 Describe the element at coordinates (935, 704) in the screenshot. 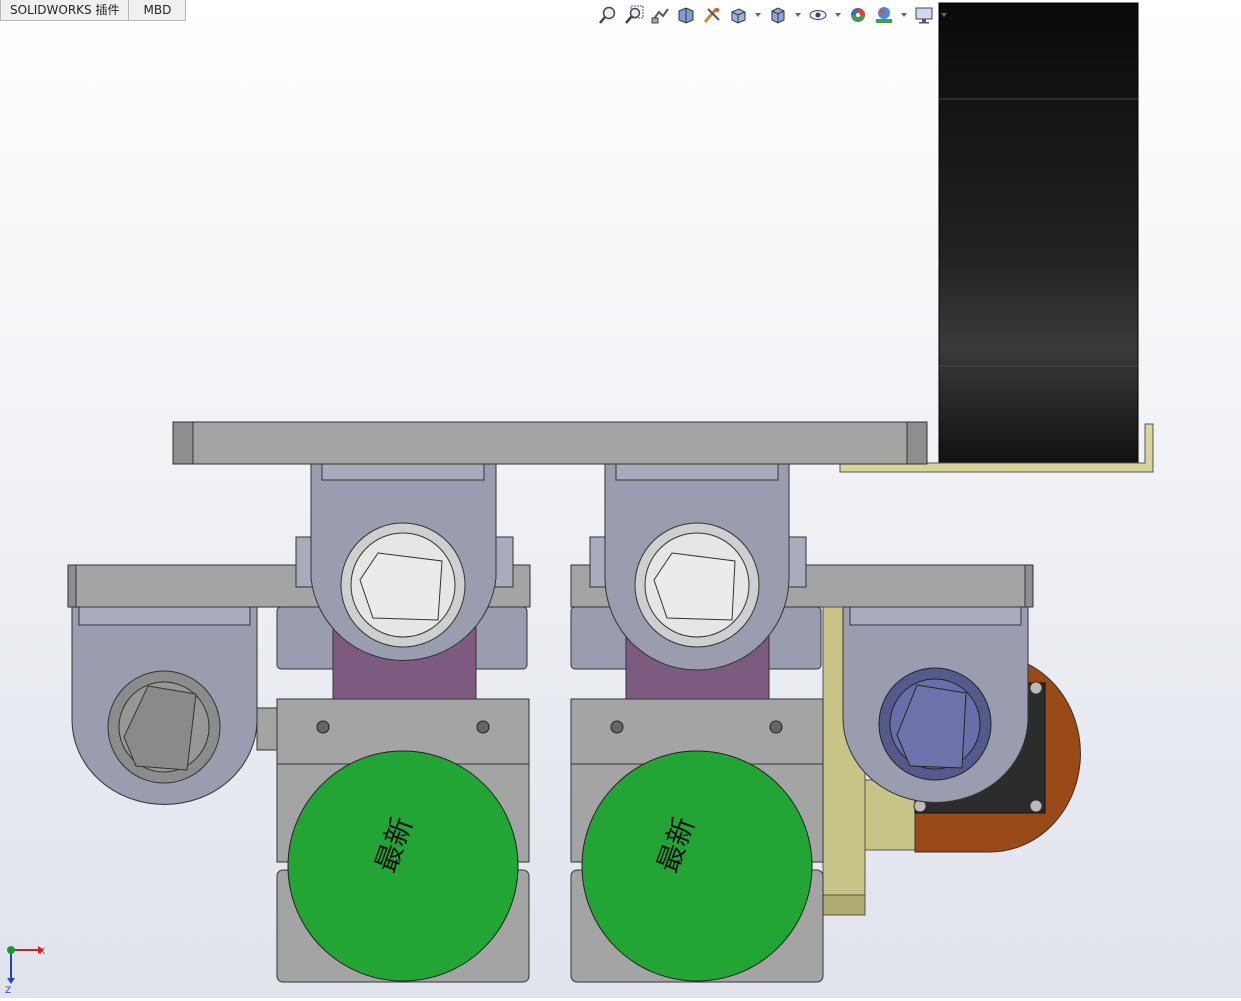

I see `right-bearing-housing` at that location.